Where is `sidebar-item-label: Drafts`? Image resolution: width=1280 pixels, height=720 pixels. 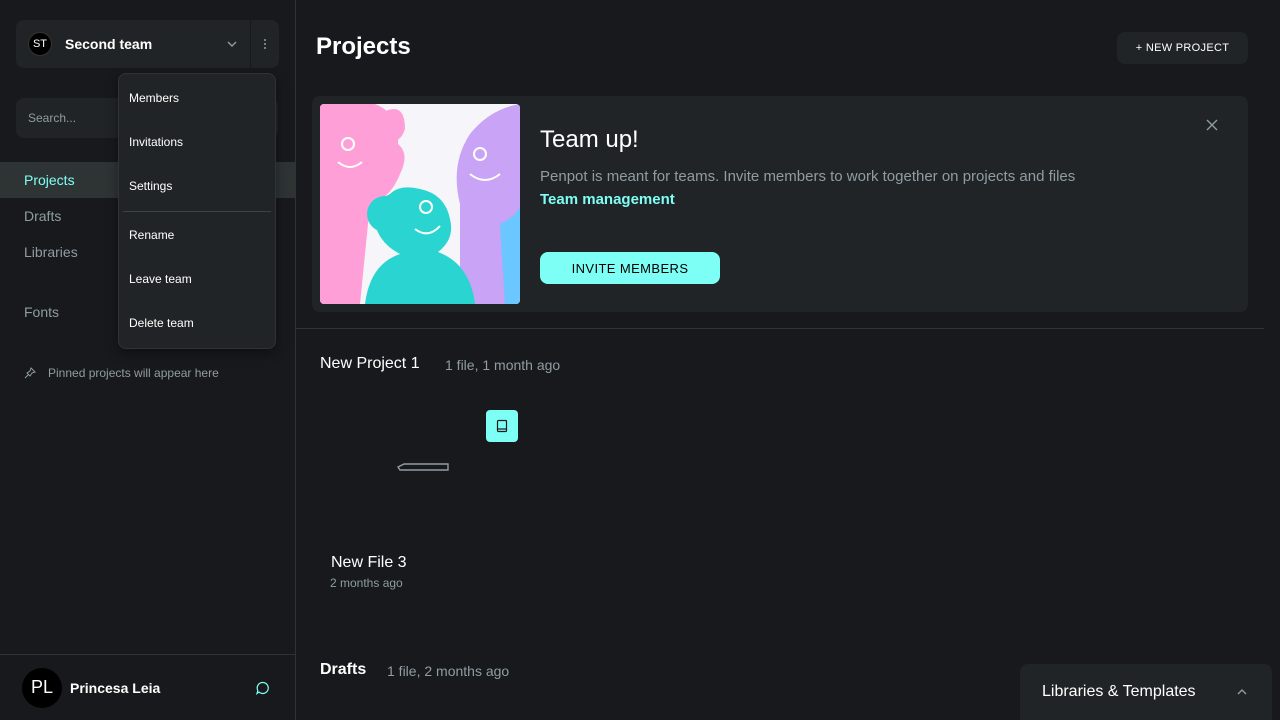
sidebar-item-label: Drafts is located at coordinates (43, 216).